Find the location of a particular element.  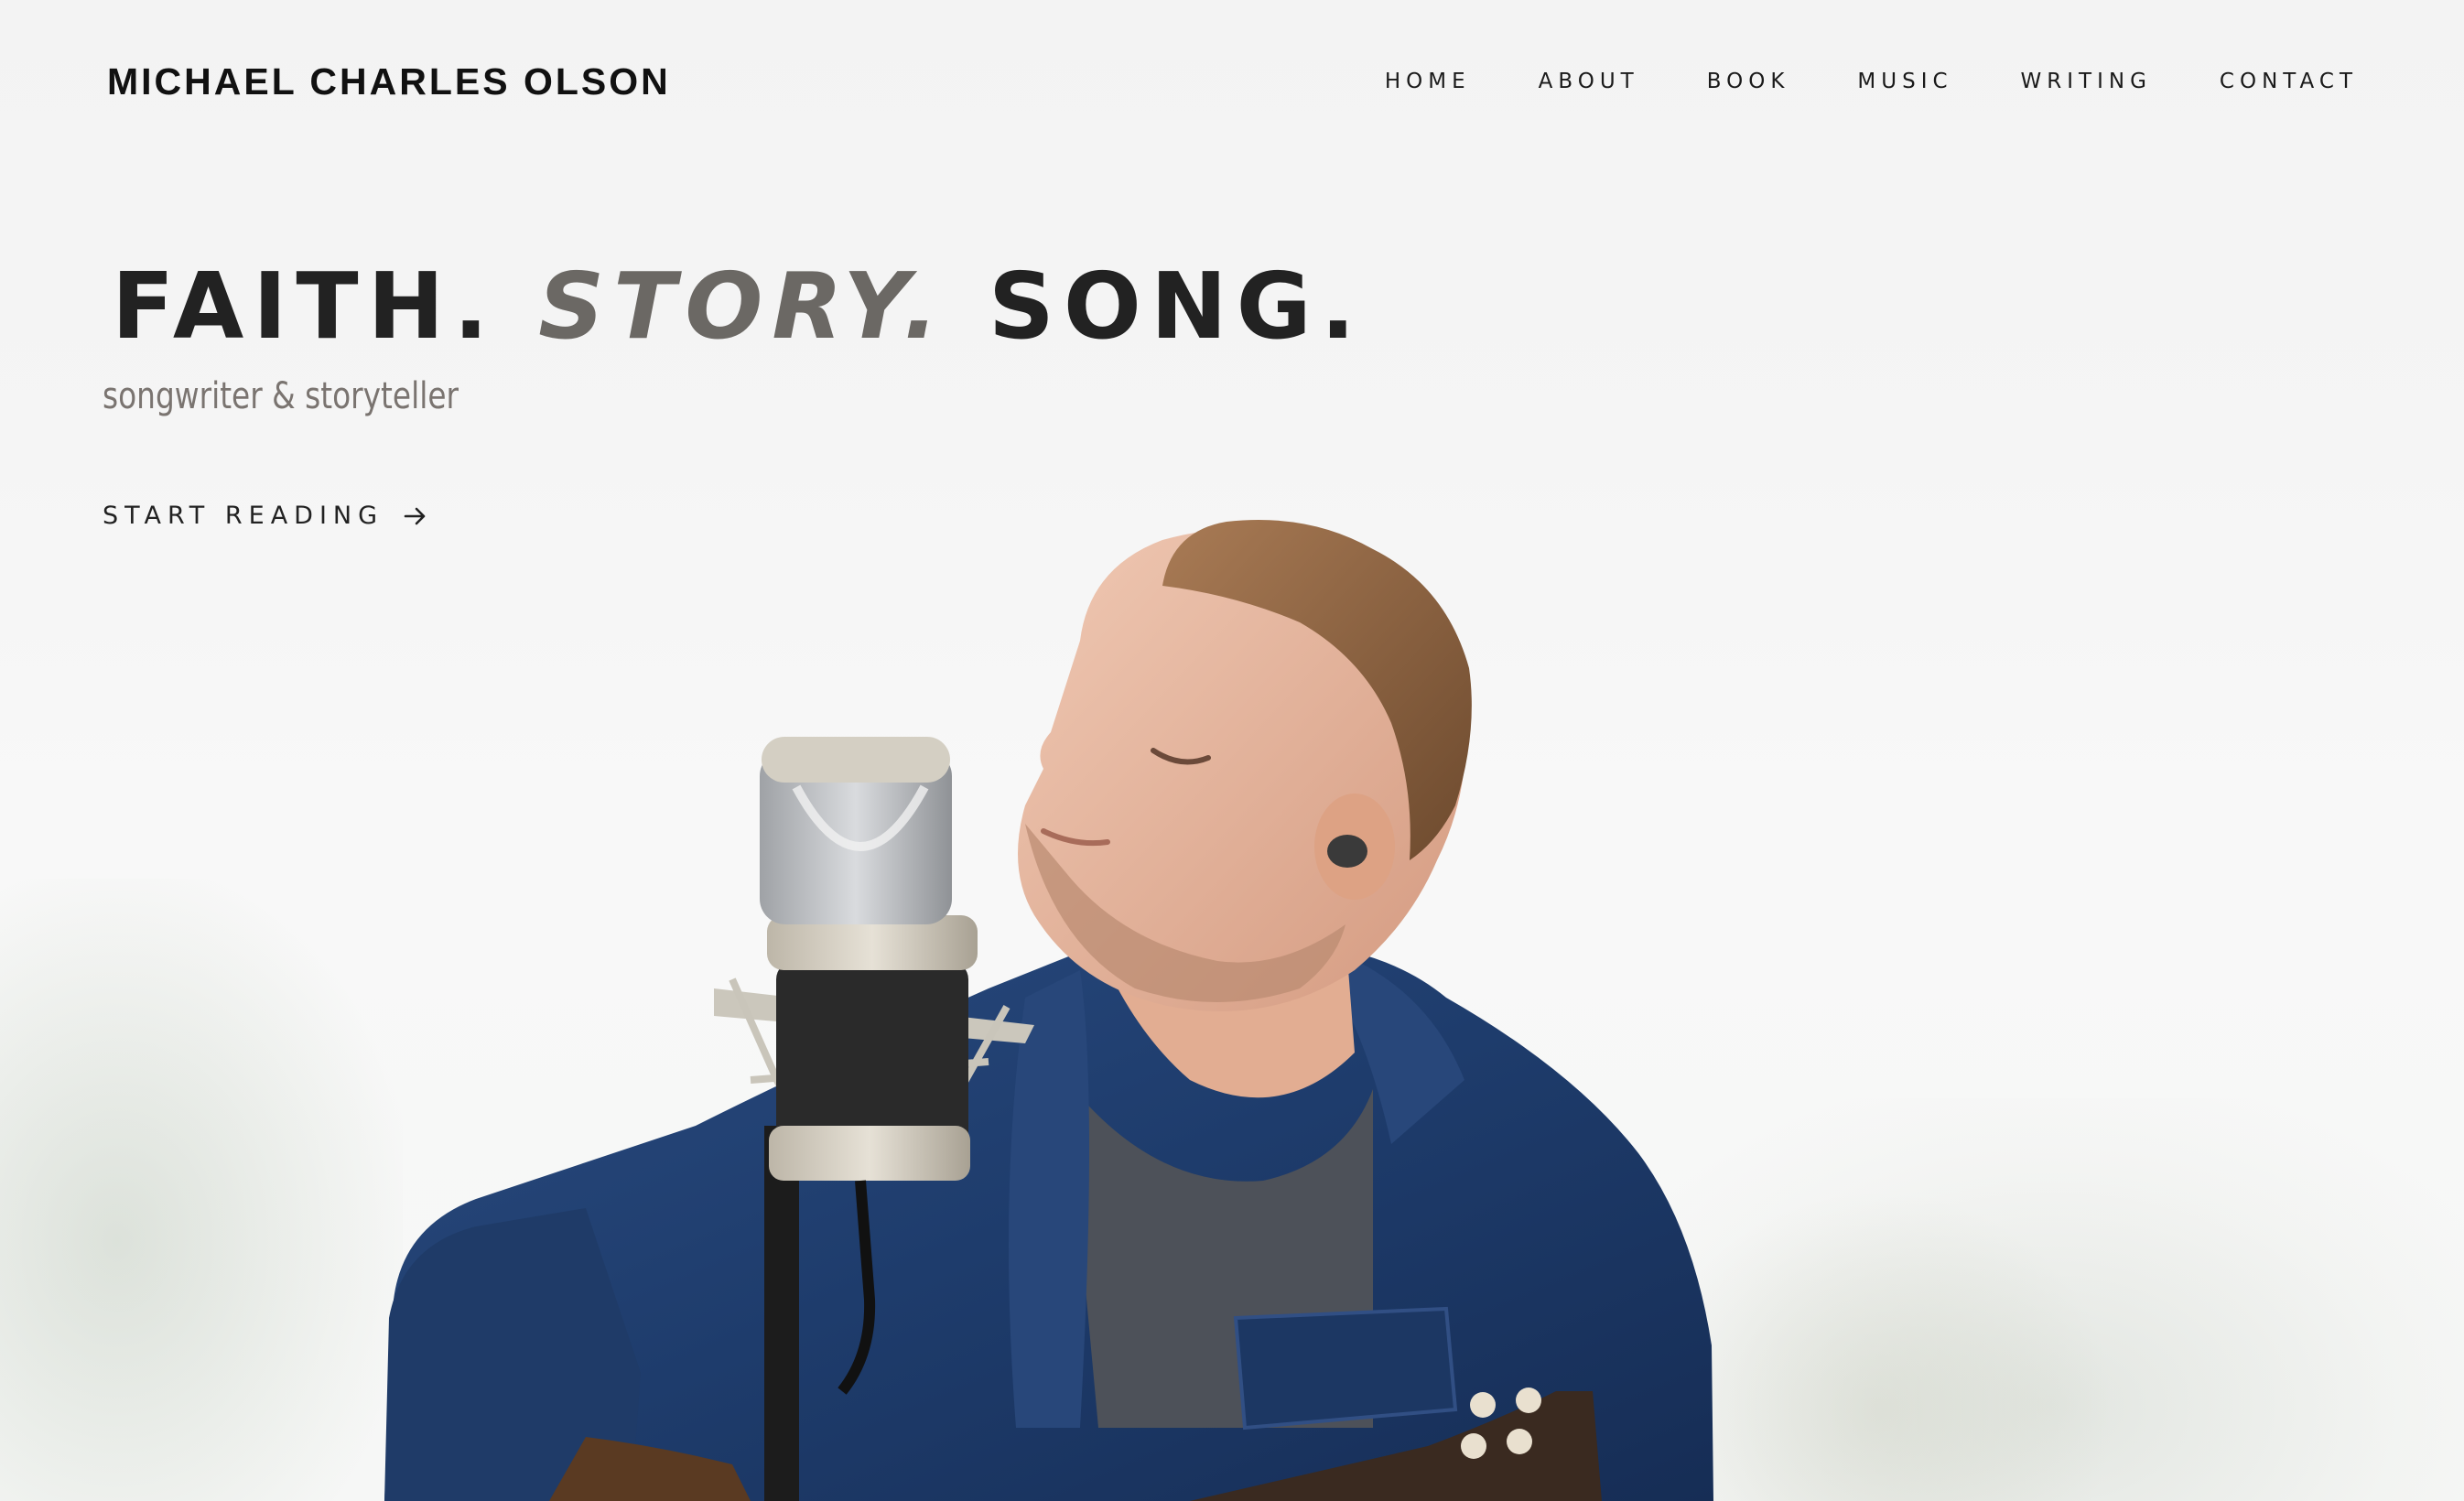

start-reading-link: START READING is located at coordinates (265, 516).